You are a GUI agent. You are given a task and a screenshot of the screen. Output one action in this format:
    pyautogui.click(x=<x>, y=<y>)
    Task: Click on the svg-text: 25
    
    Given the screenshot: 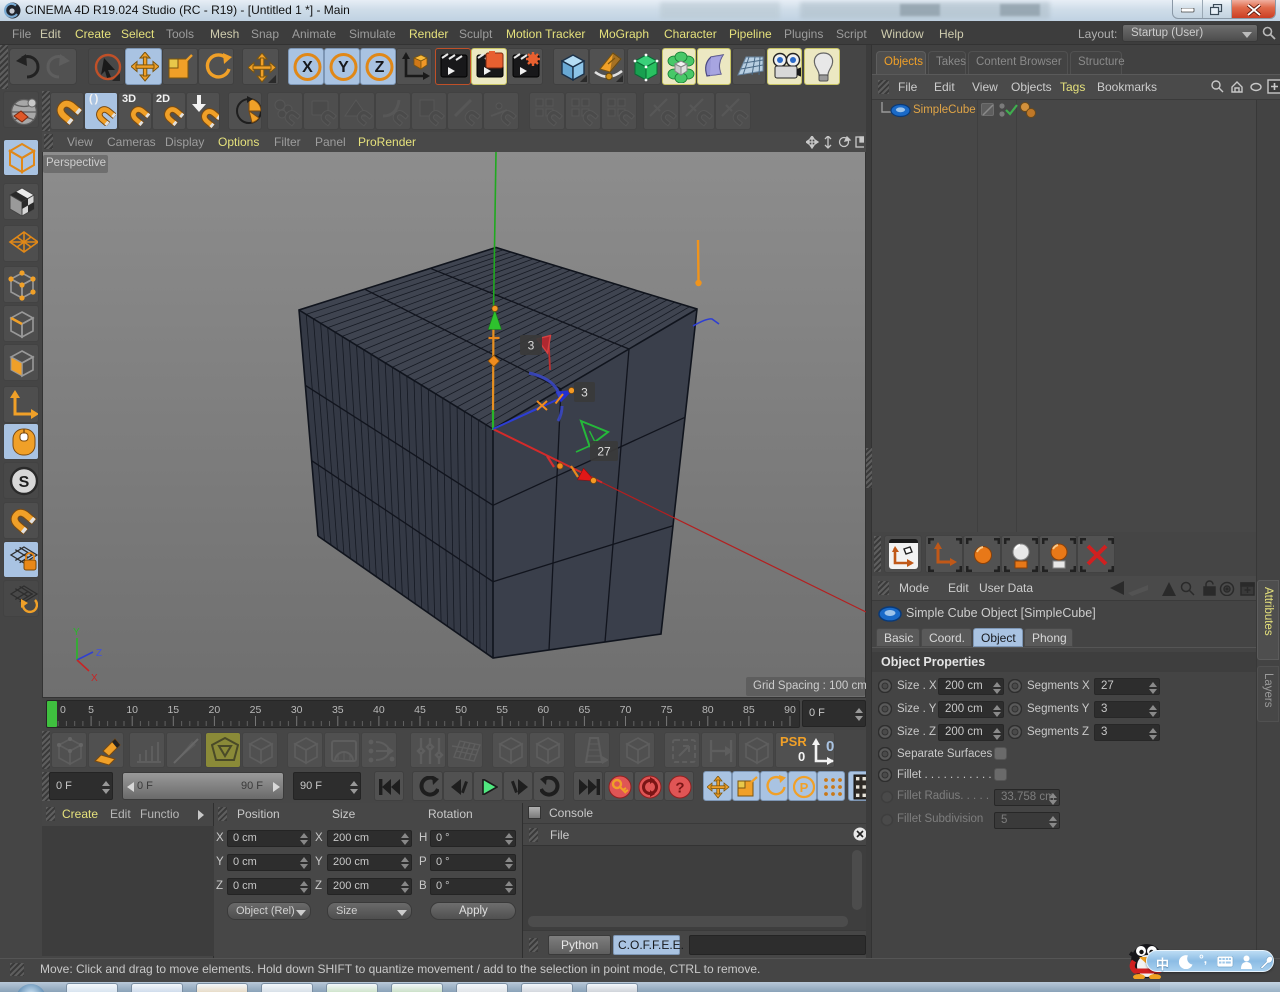 What is the action you would take?
    pyautogui.click(x=256, y=710)
    